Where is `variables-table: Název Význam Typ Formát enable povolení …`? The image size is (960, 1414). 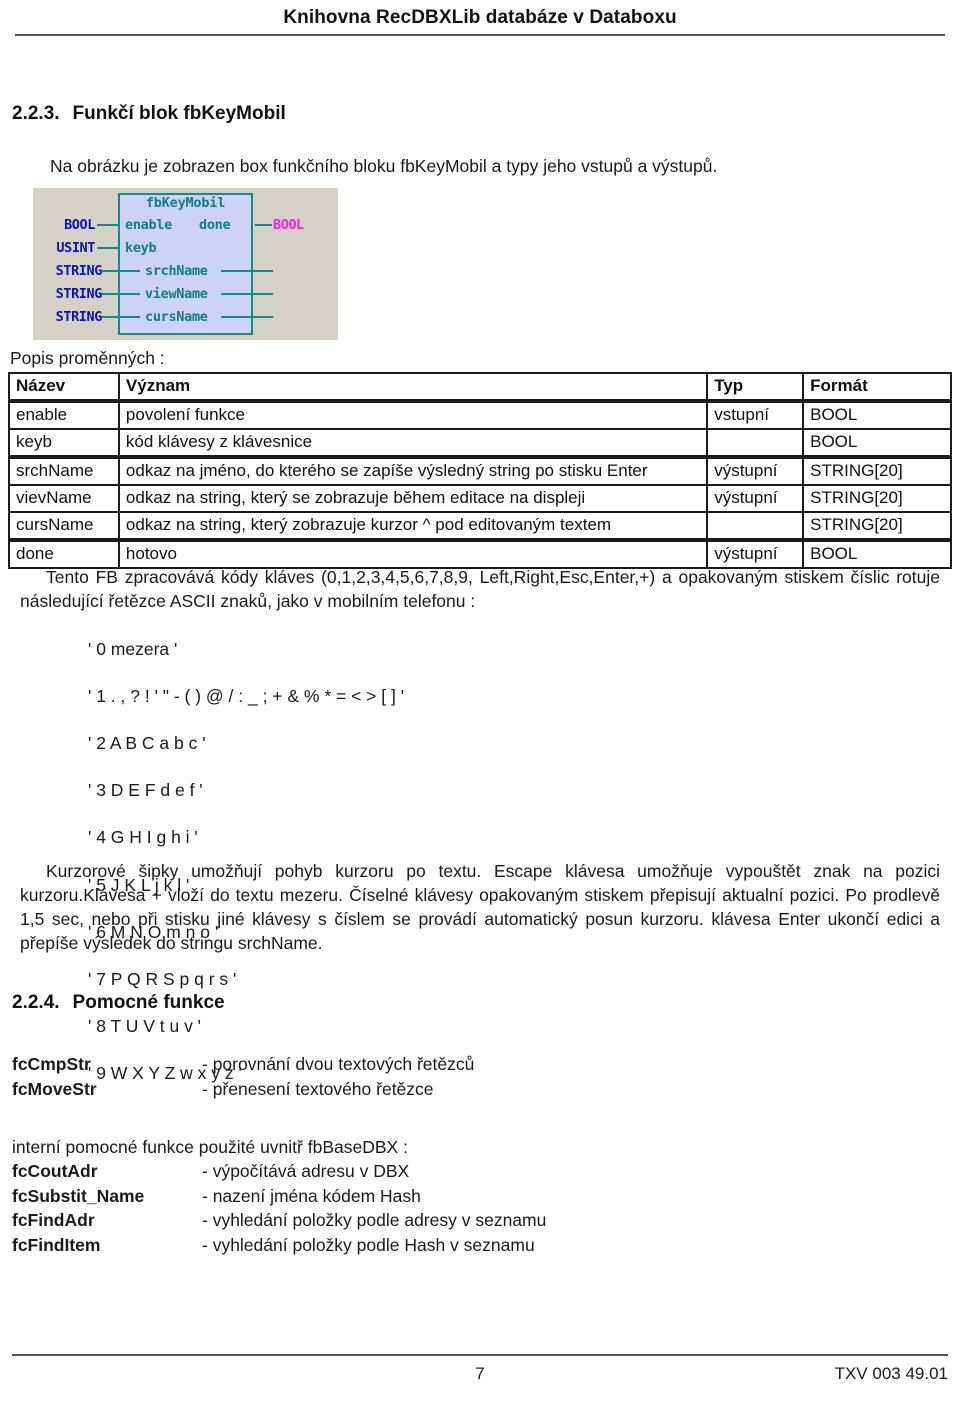
variables-table: Název Význam Typ Formát enable povolení … is located at coordinates (480, 470).